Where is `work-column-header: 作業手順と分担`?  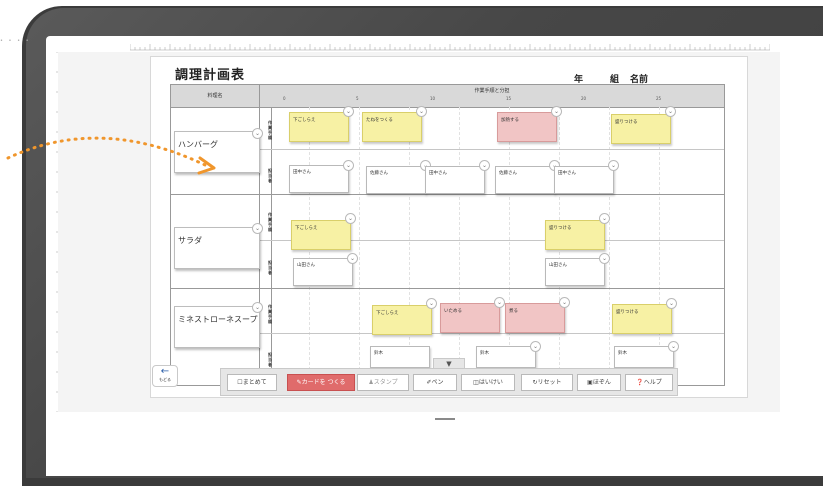 work-column-header: 作業手順と分担 is located at coordinates (492, 91).